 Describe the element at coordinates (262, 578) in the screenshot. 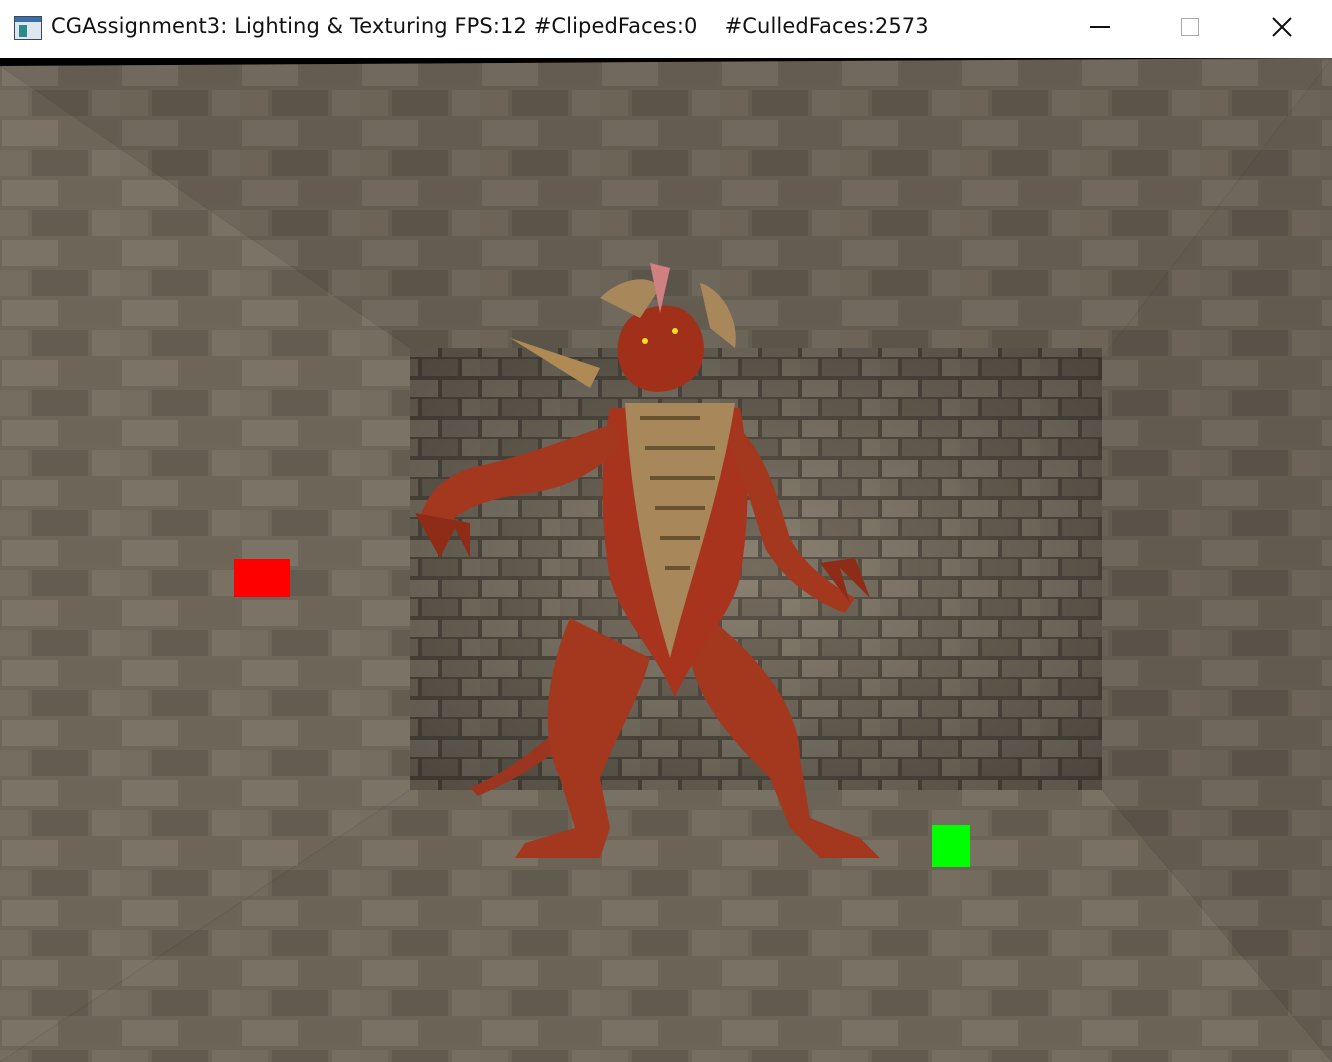

I see `red-light-marker` at that location.